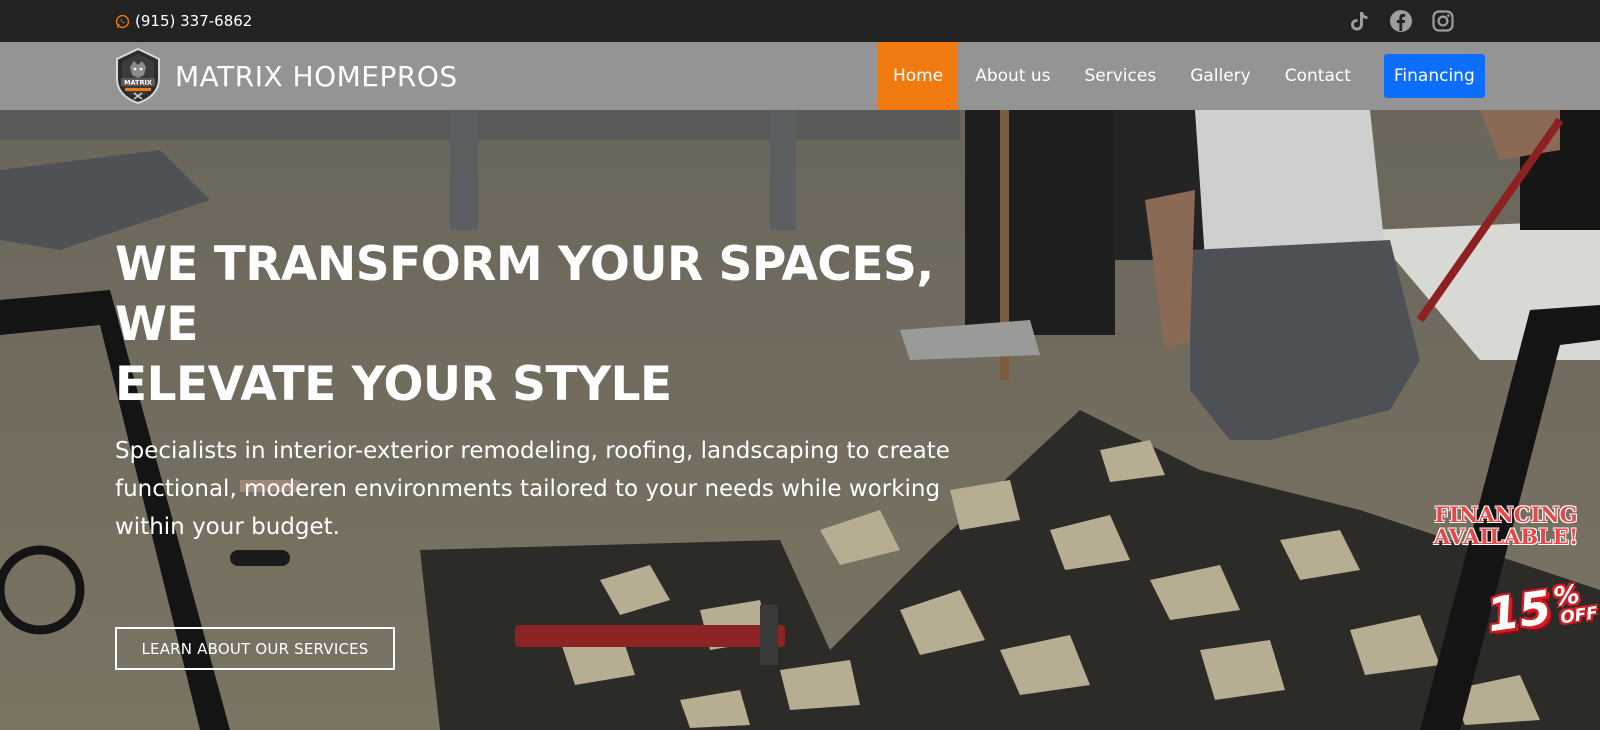  What do you see at coordinates (1506, 536) in the screenshot?
I see `financing-badge-line-2: AVAILABLE!` at bounding box center [1506, 536].